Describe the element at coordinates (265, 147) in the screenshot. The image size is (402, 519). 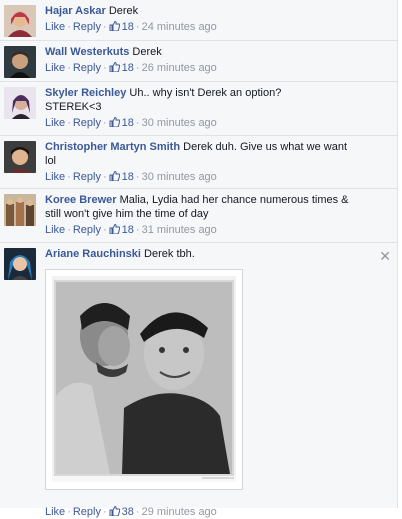
I see `comment-text: Derek duh. Give us what we want` at that location.